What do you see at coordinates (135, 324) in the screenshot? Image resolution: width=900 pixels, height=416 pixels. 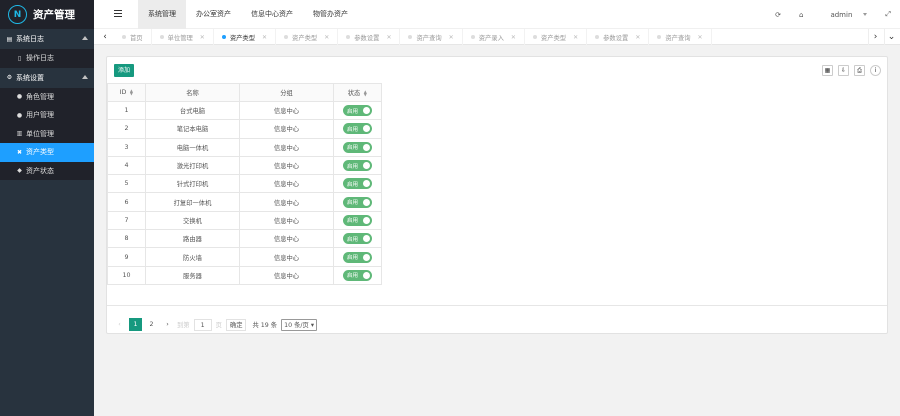 I see `page-button-1: 1` at bounding box center [135, 324].